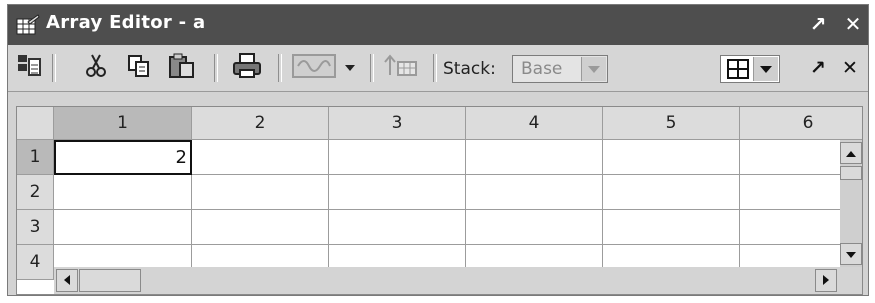 The height and width of the screenshot is (303, 875). I want to click on column-header: 5, so click(671, 123).